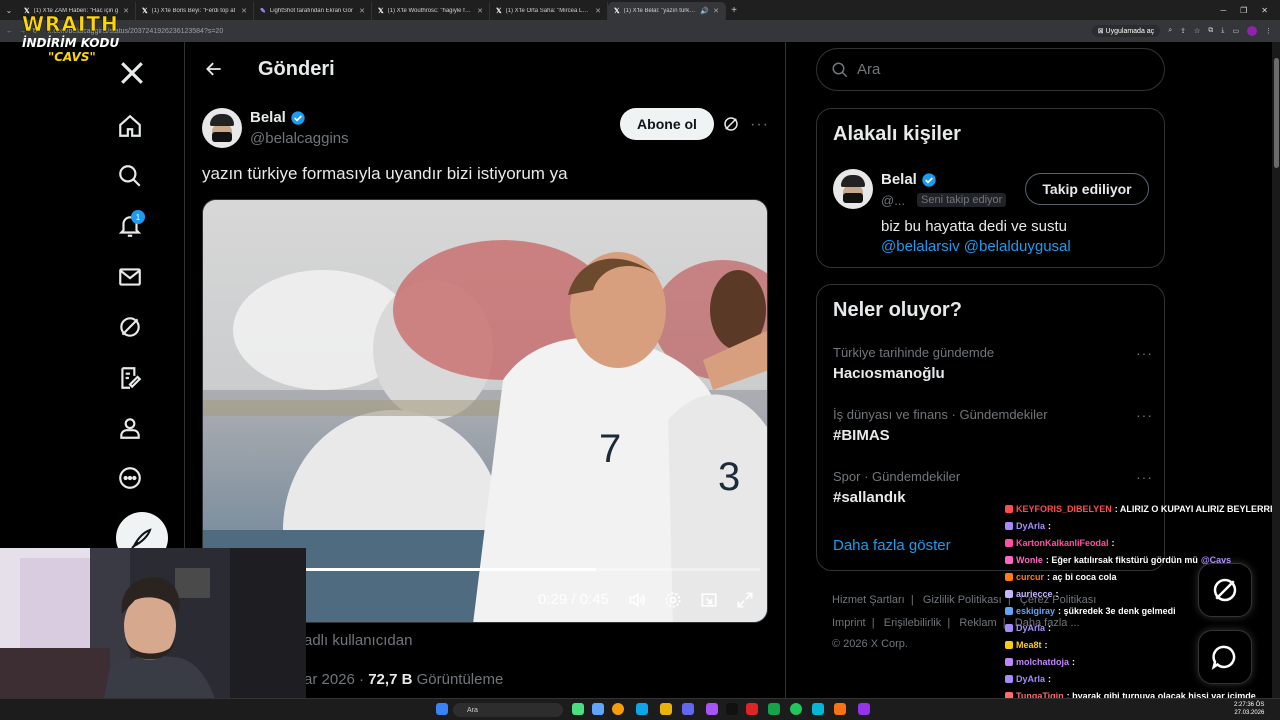 This screenshot has width=1280, height=720. Describe the element at coordinates (1183, 31) in the screenshot. I see `share-icon: ⇪` at that location.